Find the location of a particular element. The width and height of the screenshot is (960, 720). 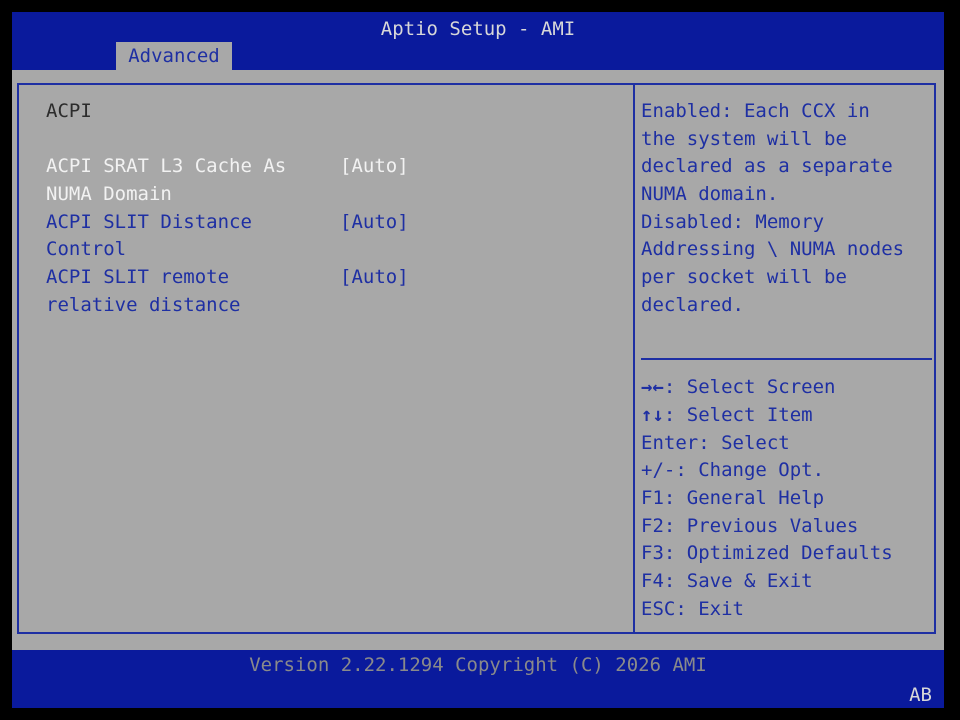

setting-label: relative distance is located at coordinates (143, 305).